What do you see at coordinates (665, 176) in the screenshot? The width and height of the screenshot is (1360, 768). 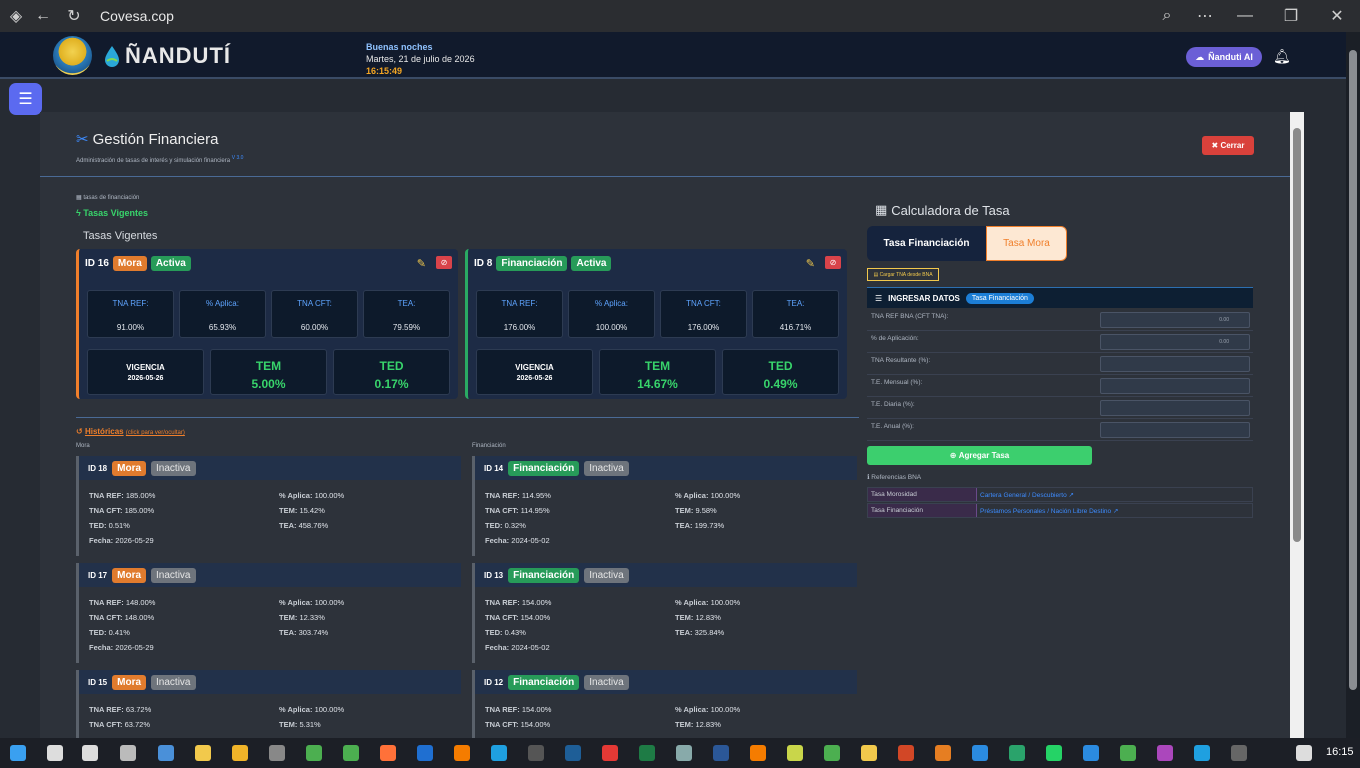 I see `divider` at bounding box center [665, 176].